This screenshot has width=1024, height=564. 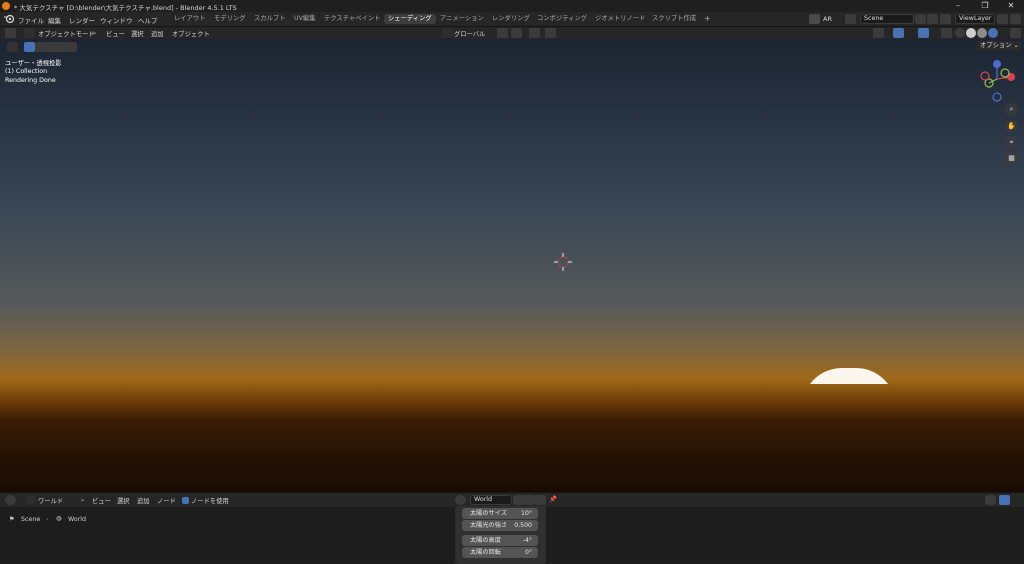 I want to click on tab-uv-editing: UV編集, so click(x=305, y=19).